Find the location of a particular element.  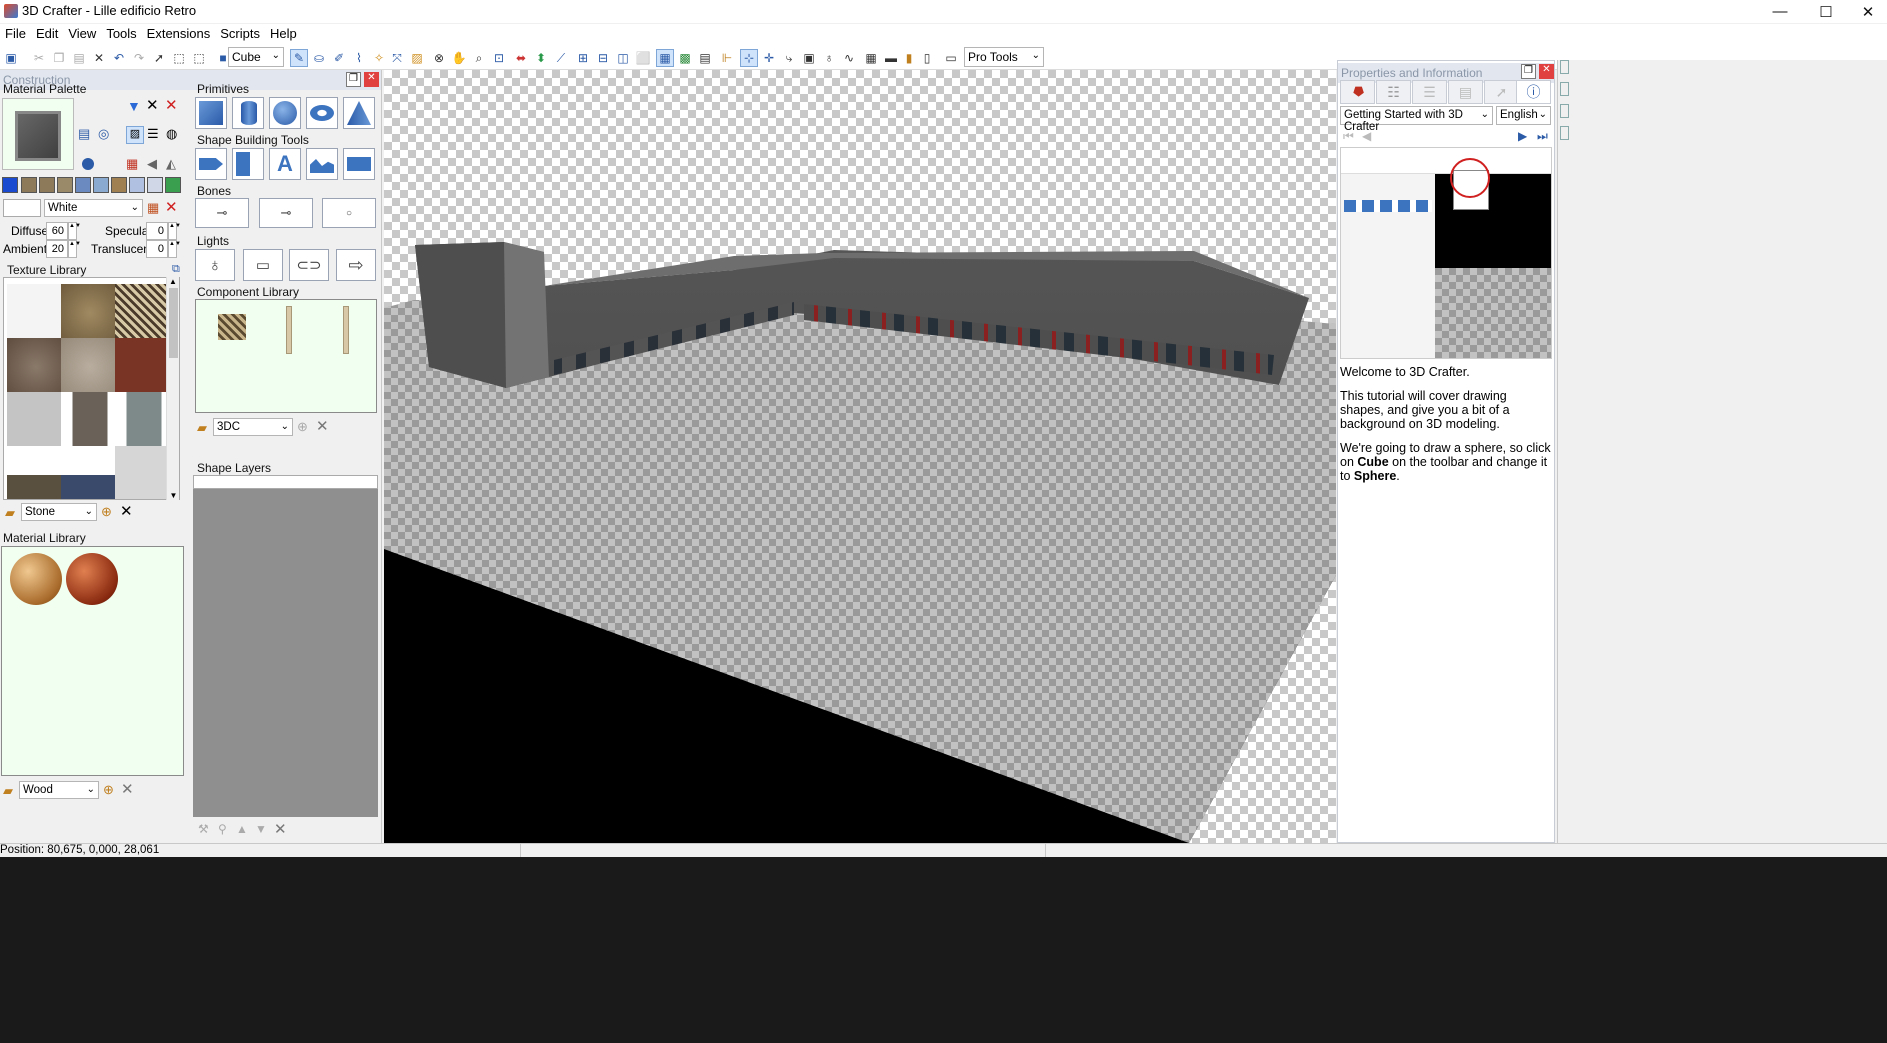

material-preview is located at coordinates (38, 134).